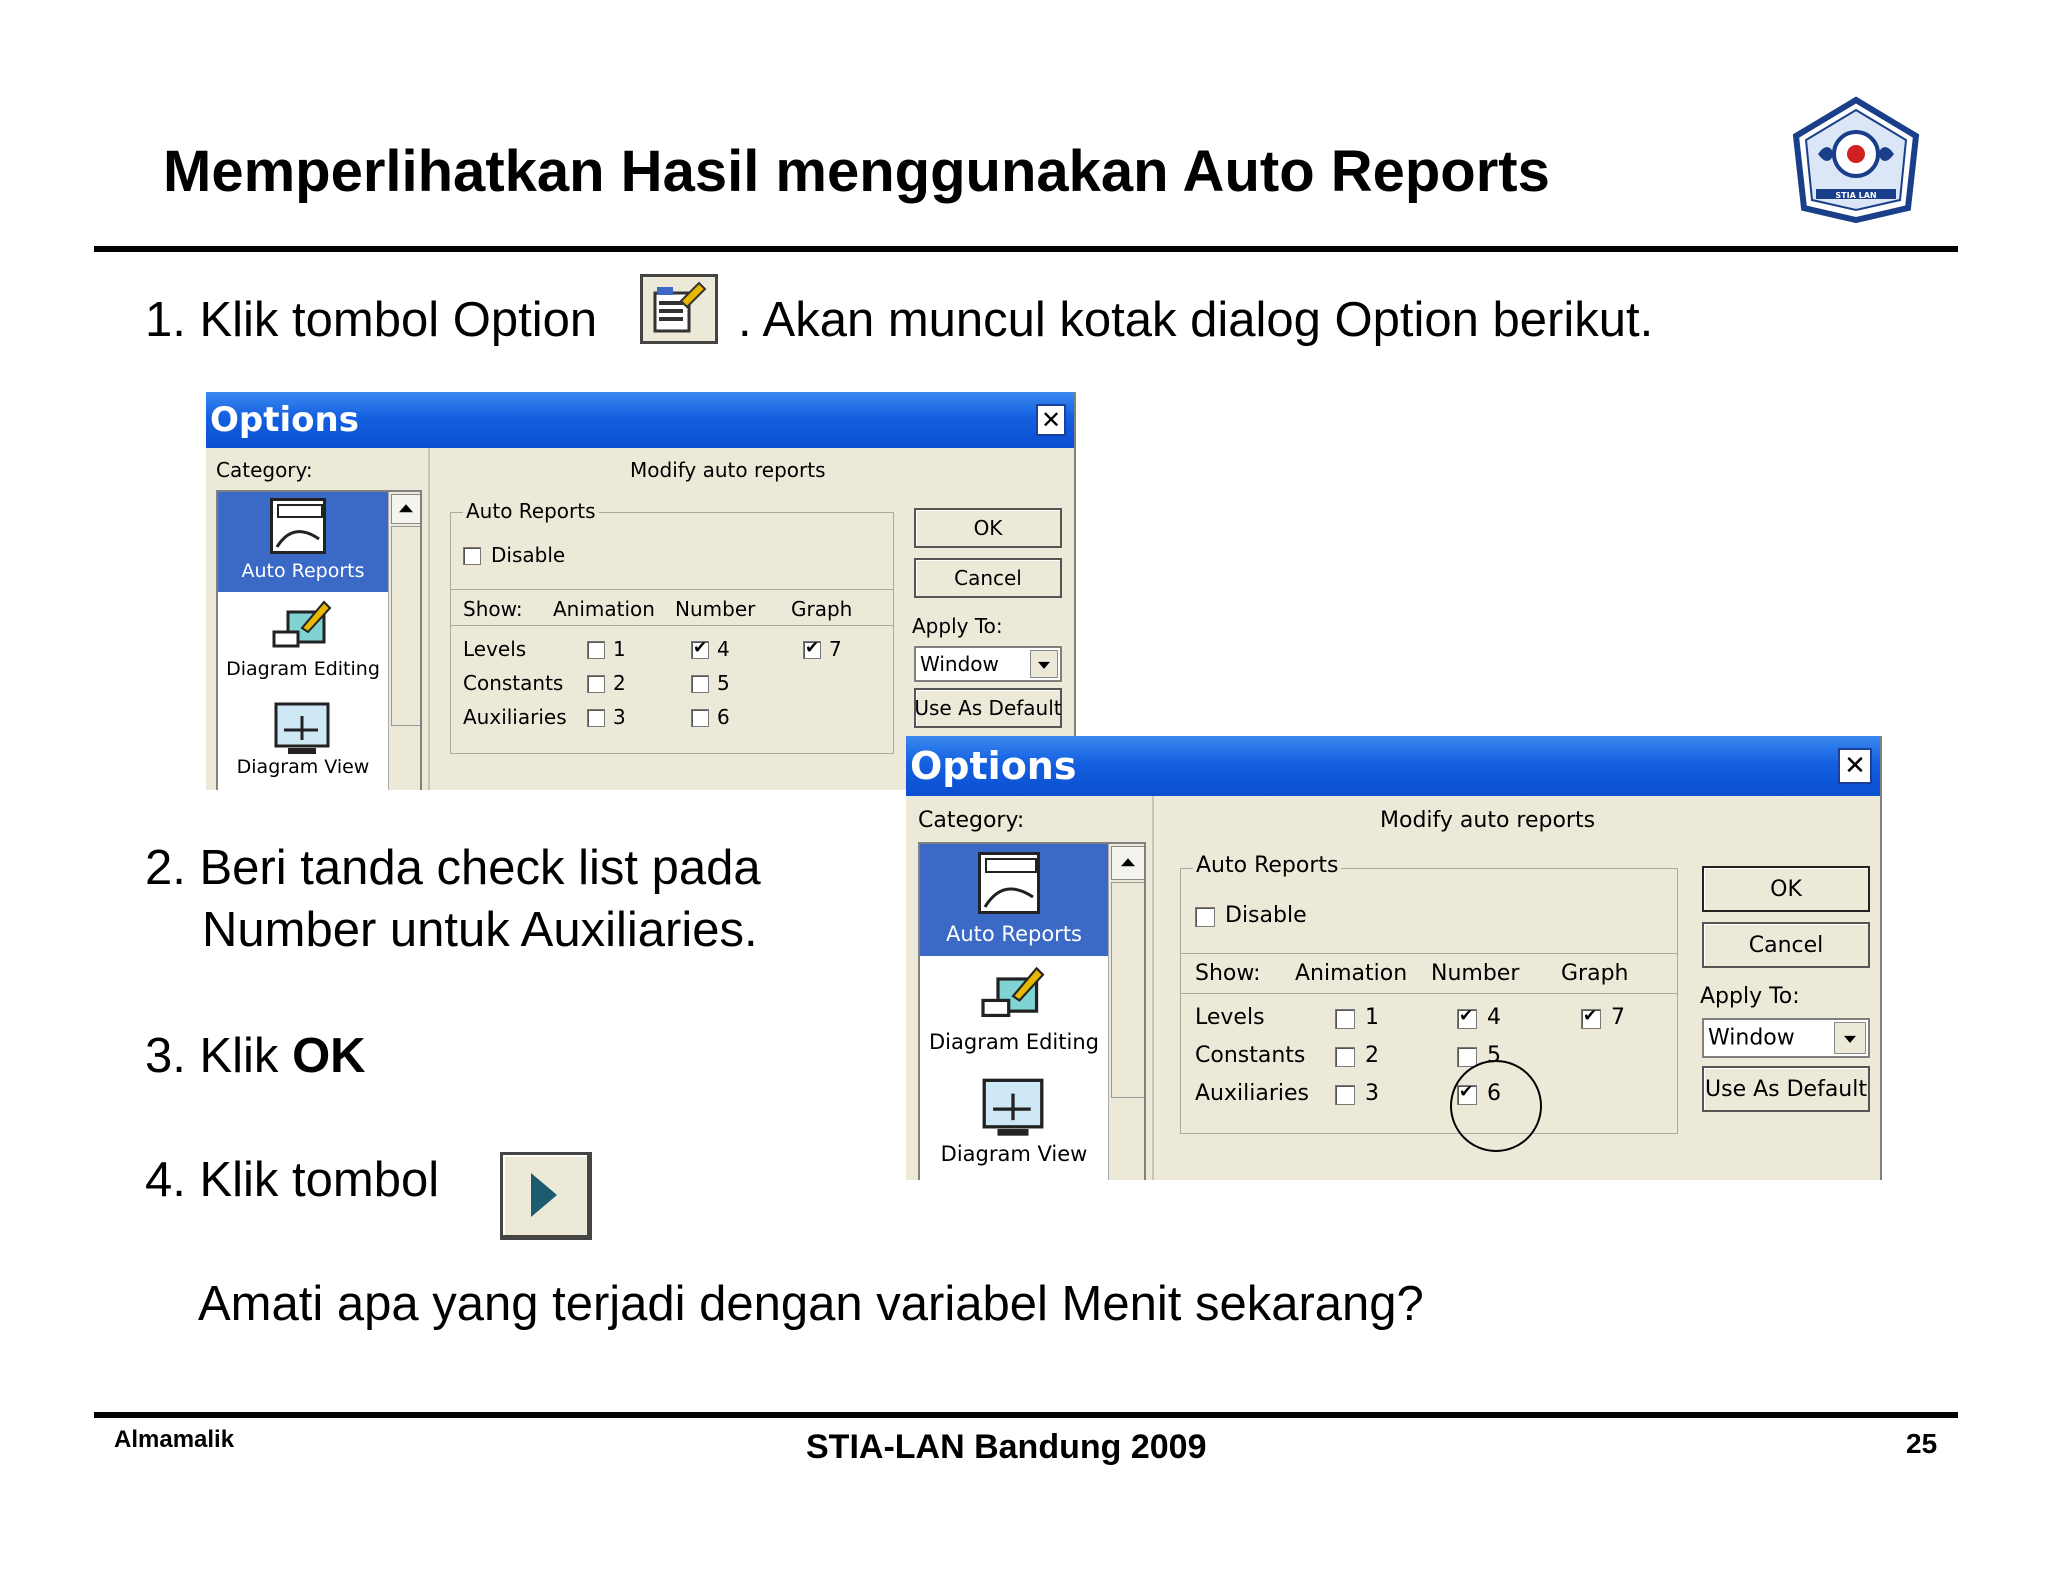 The width and height of the screenshot is (2048, 1582). Describe the element at coordinates (679, 309) in the screenshot. I see `options-icon` at that location.